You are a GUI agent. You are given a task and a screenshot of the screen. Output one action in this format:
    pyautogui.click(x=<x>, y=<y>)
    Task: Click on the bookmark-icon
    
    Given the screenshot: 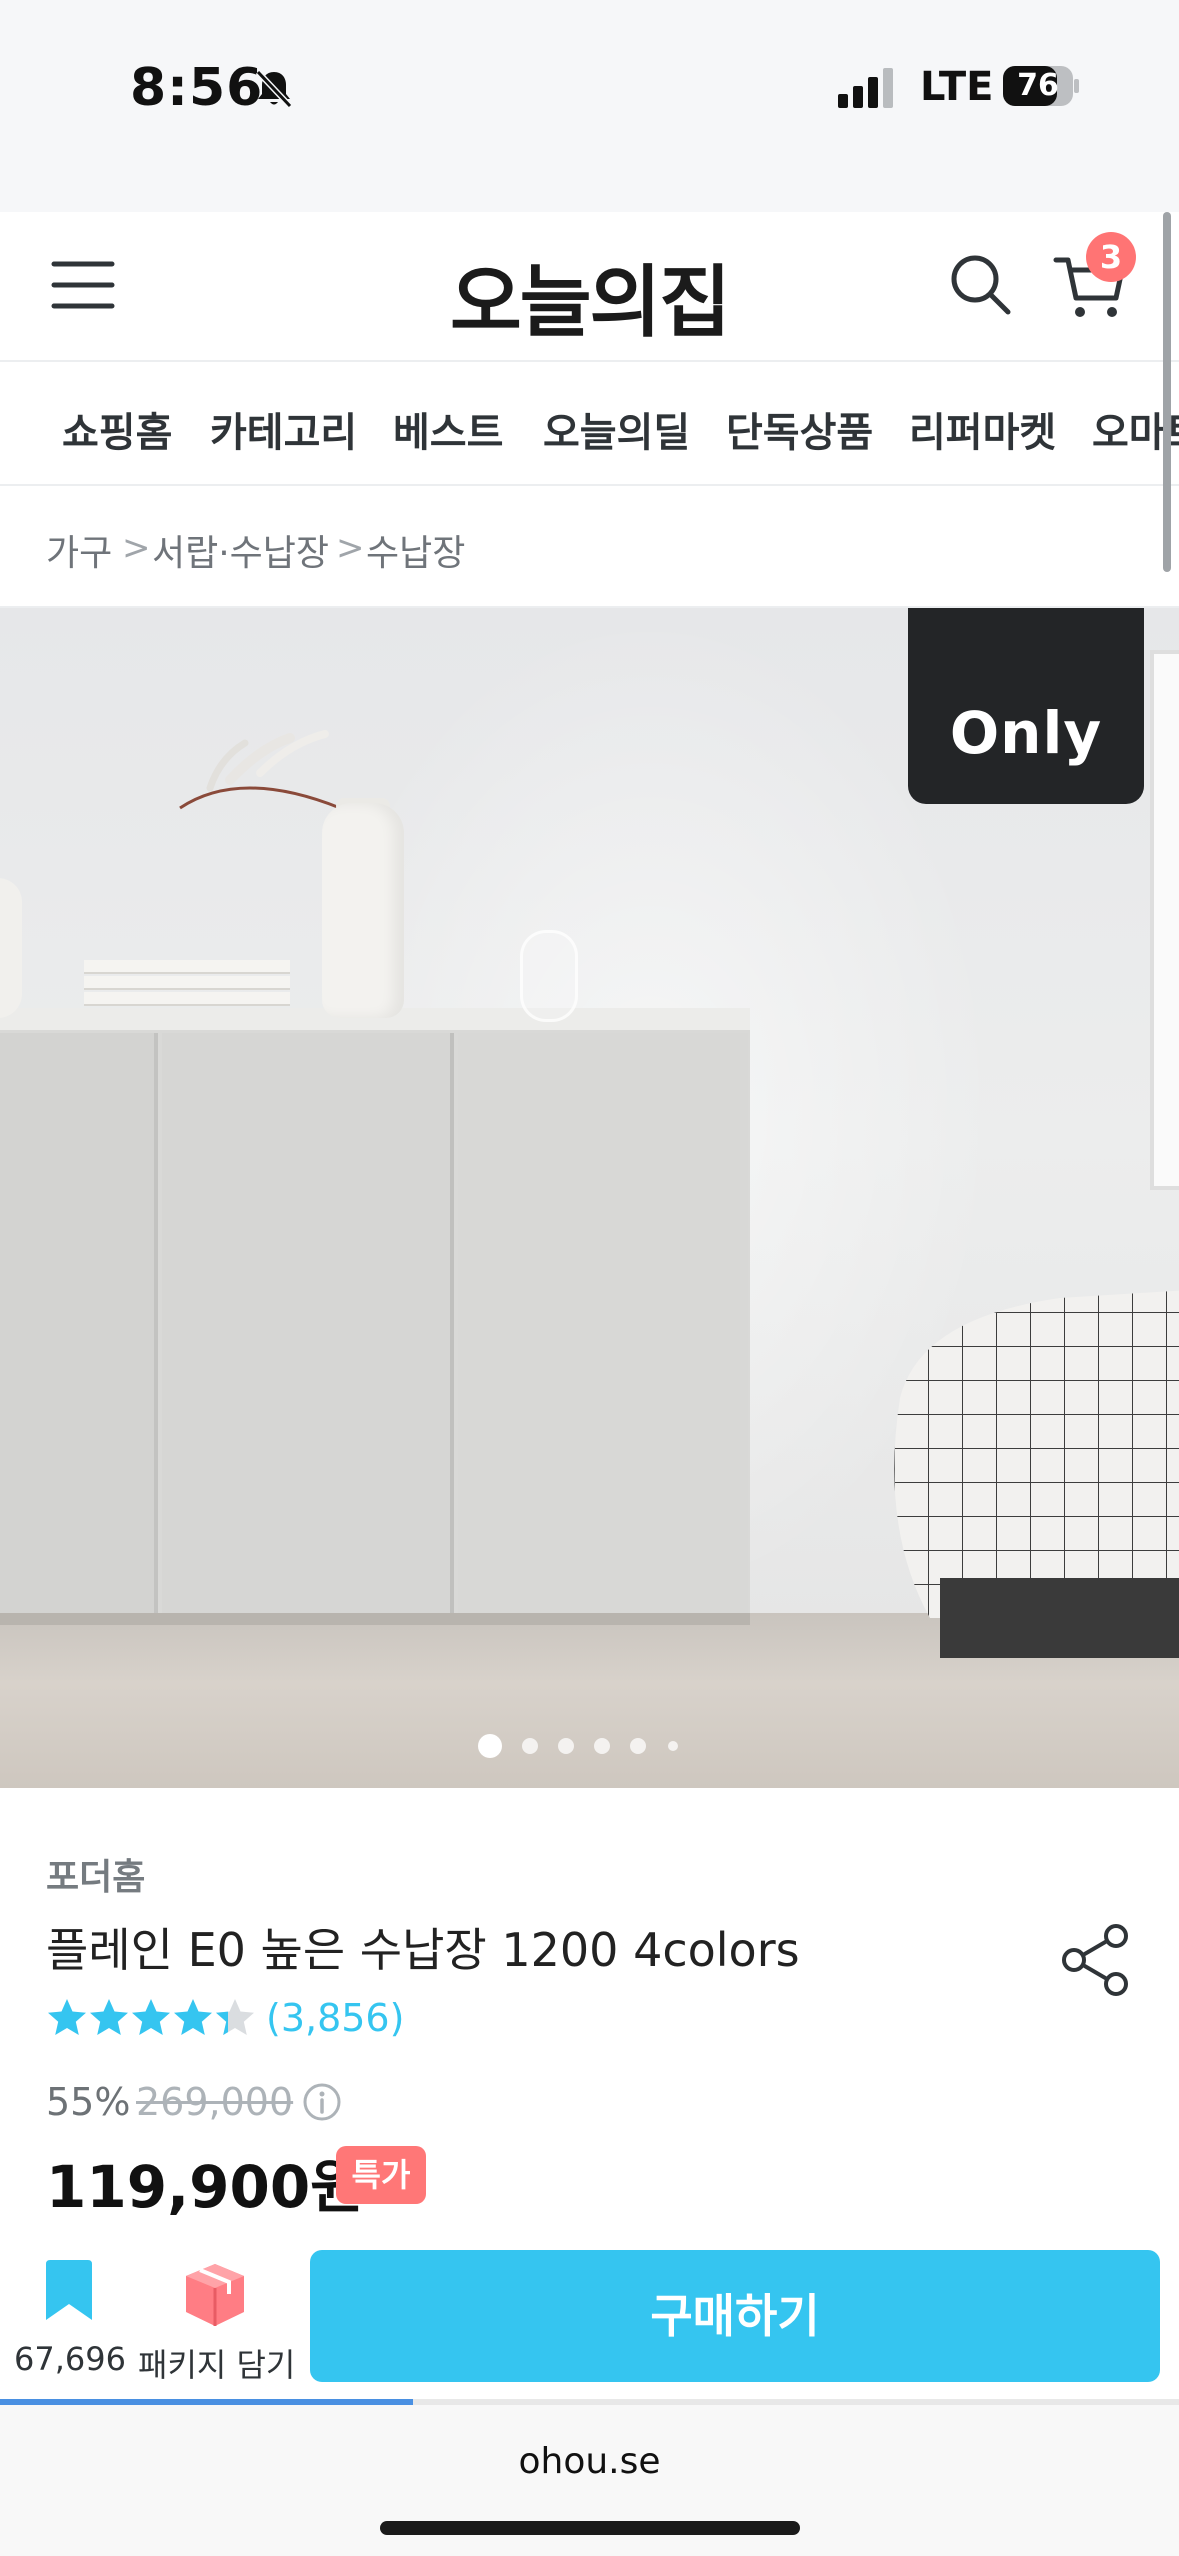 What is the action you would take?
    pyautogui.click(x=69, y=2291)
    